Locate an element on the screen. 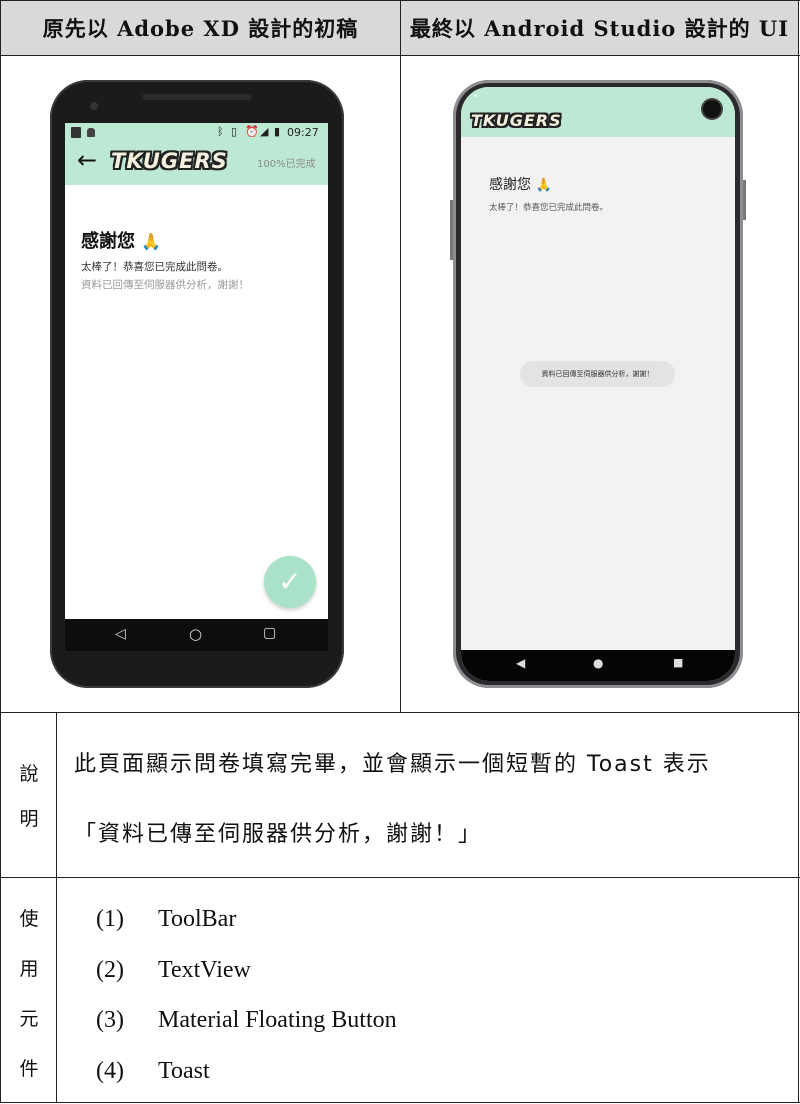 This screenshot has height=1104, width=800. back-arrow-icon: ← is located at coordinates (87, 160).